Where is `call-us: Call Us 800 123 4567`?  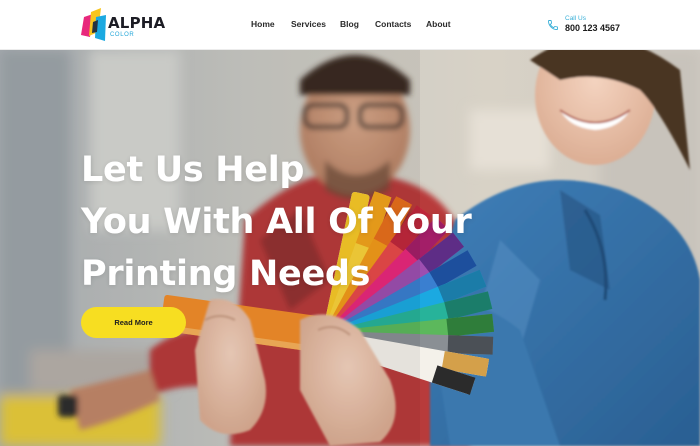 call-us: Call Us 800 123 4567 is located at coordinates (591, 26).